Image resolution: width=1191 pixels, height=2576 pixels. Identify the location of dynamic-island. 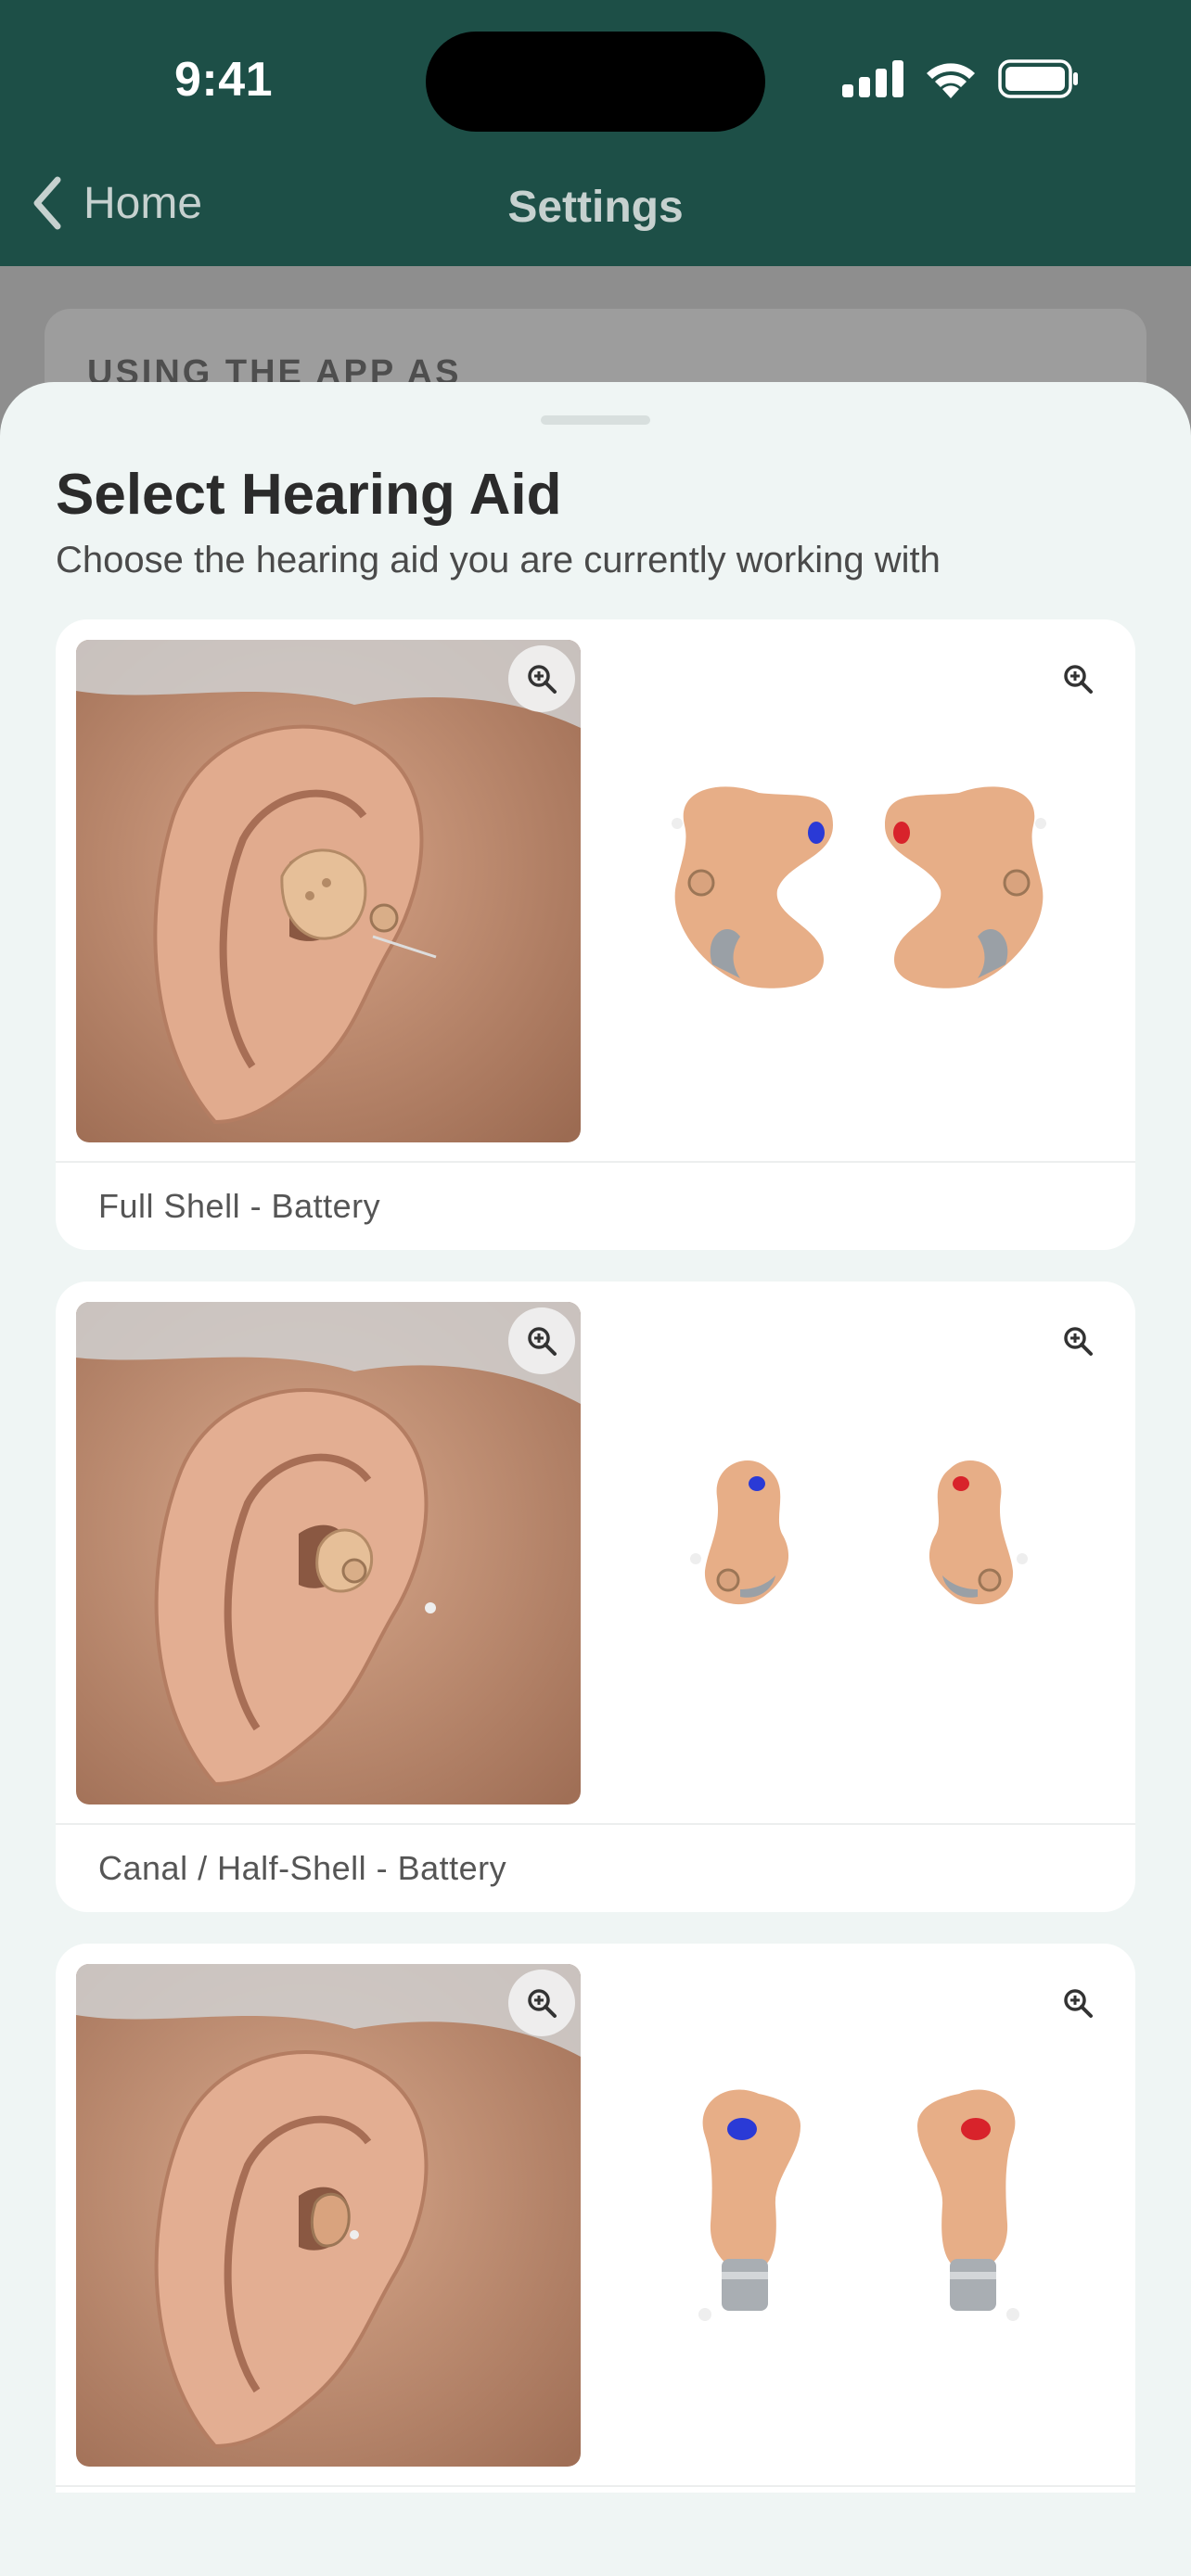
(595, 82).